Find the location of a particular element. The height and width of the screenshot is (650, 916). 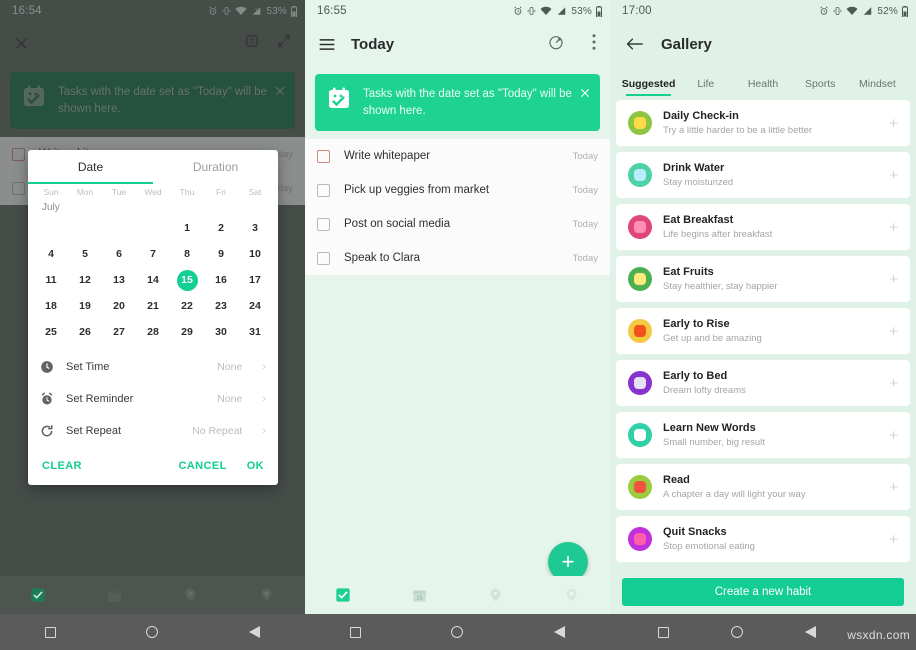

cancel-button: CANCEL is located at coordinates (202, 466).